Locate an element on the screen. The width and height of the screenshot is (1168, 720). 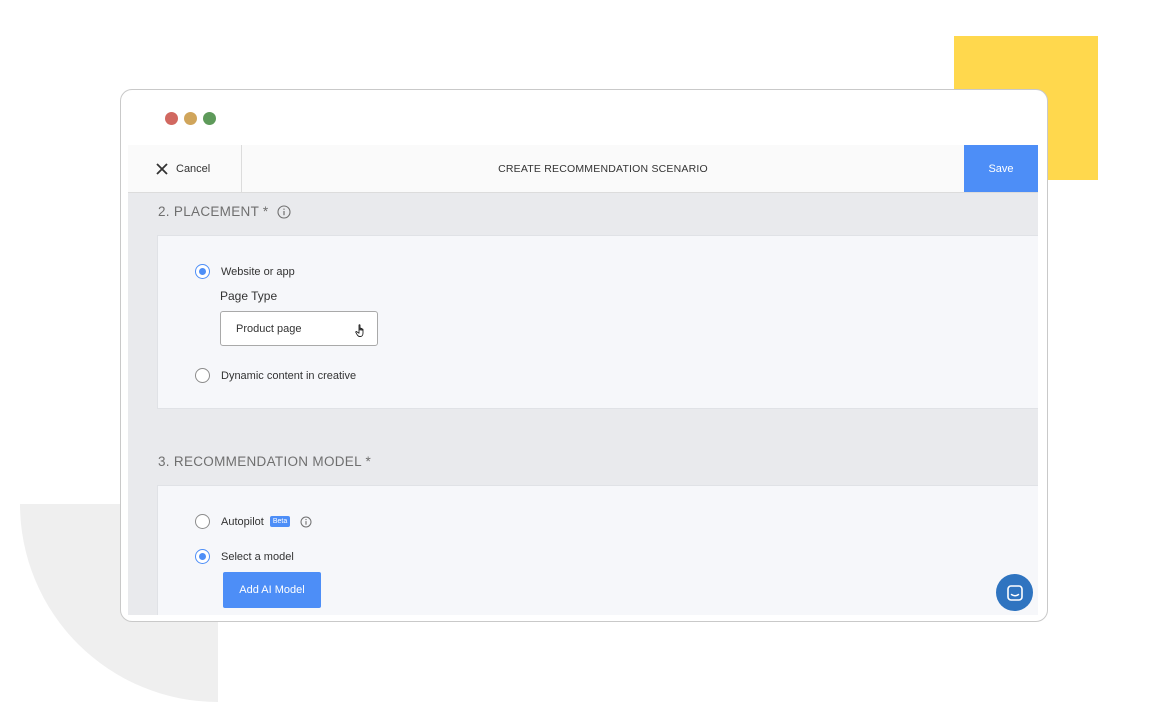
page-type-value: Product page is located at coordinates (269, 328).